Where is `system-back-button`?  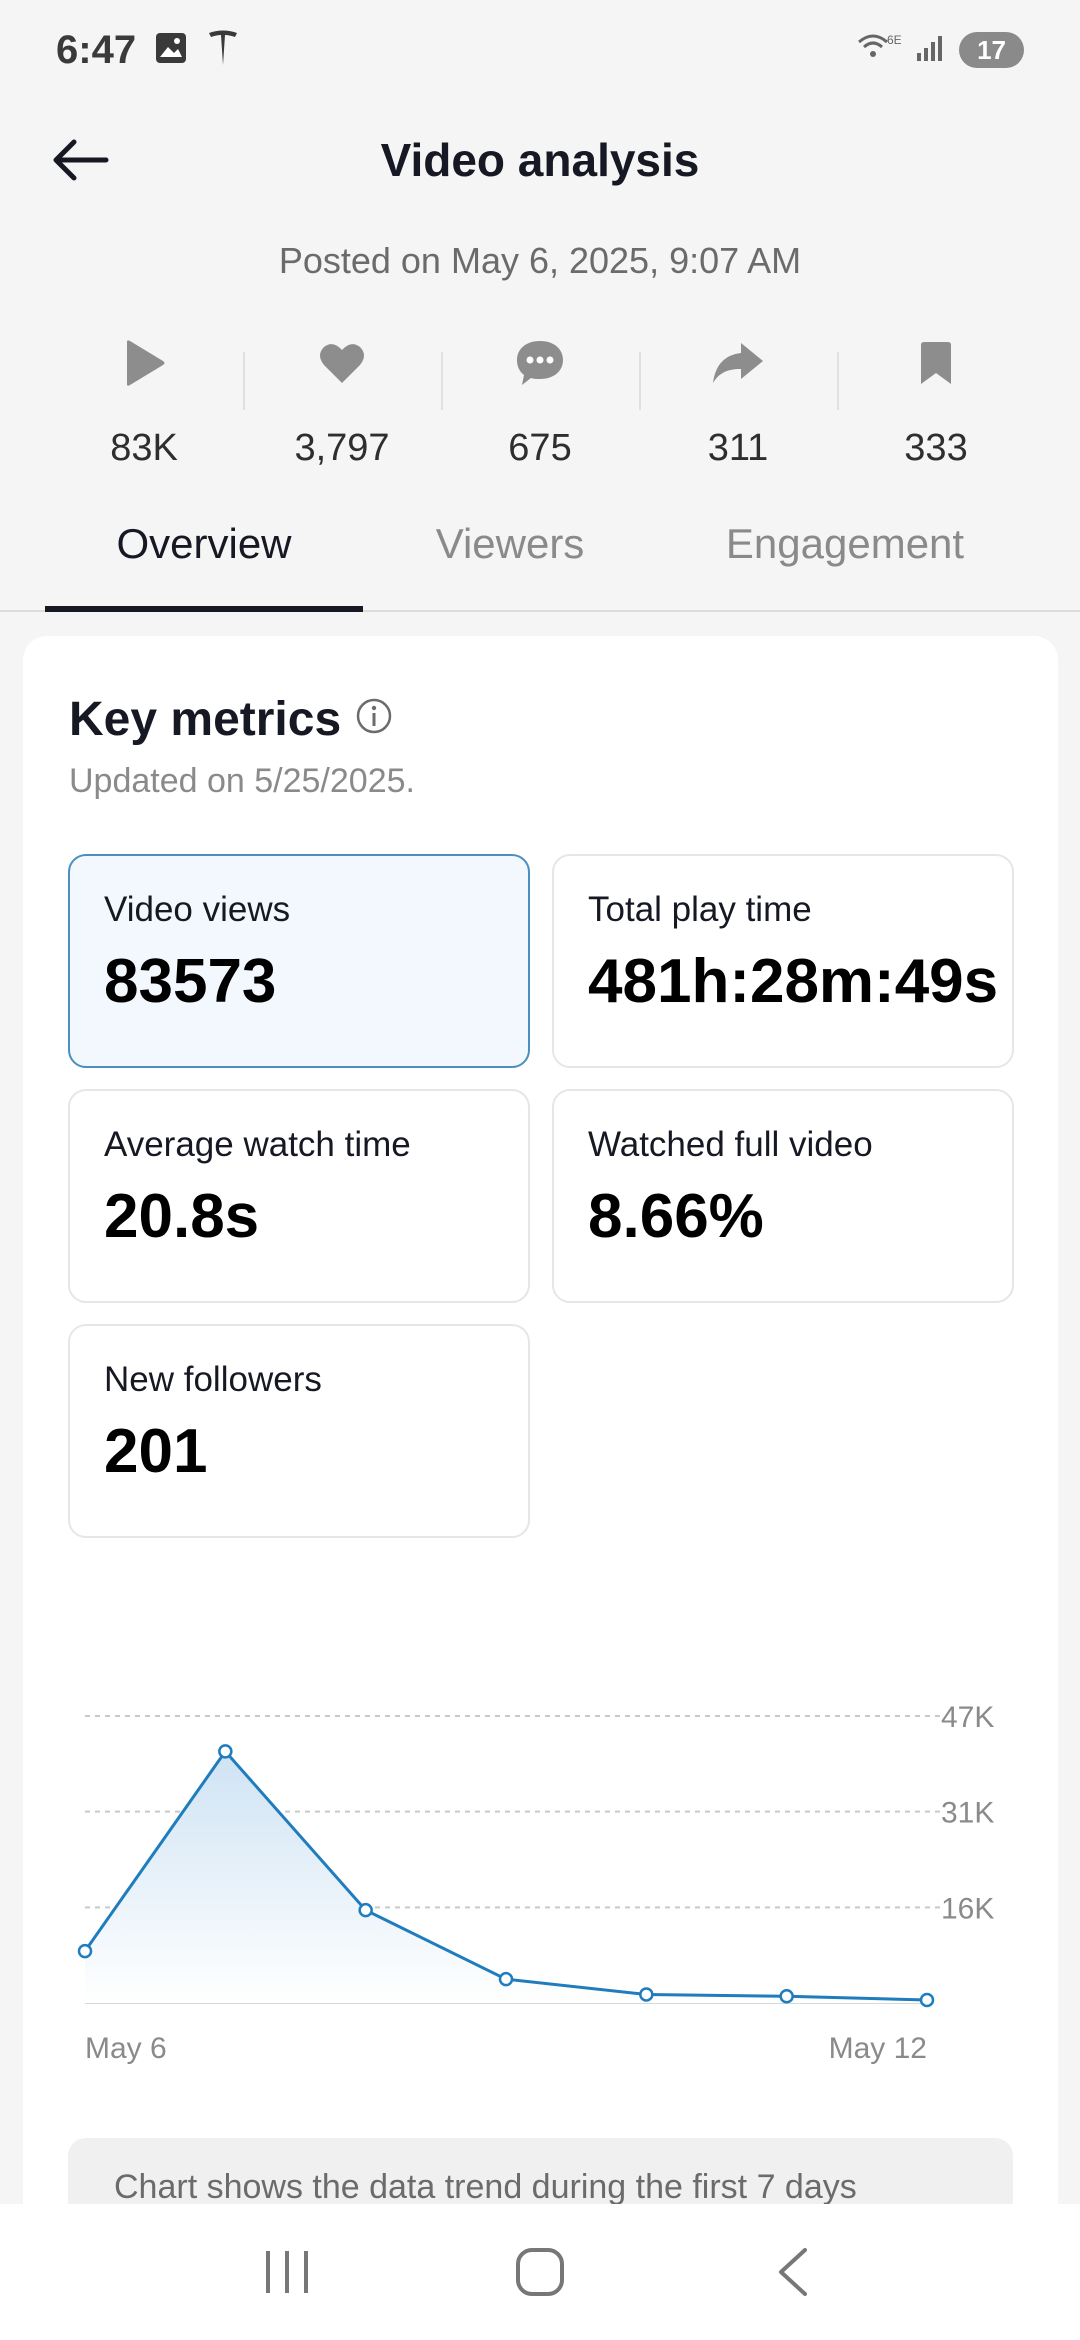 system-back-button is located at coordinates (793, 2272).